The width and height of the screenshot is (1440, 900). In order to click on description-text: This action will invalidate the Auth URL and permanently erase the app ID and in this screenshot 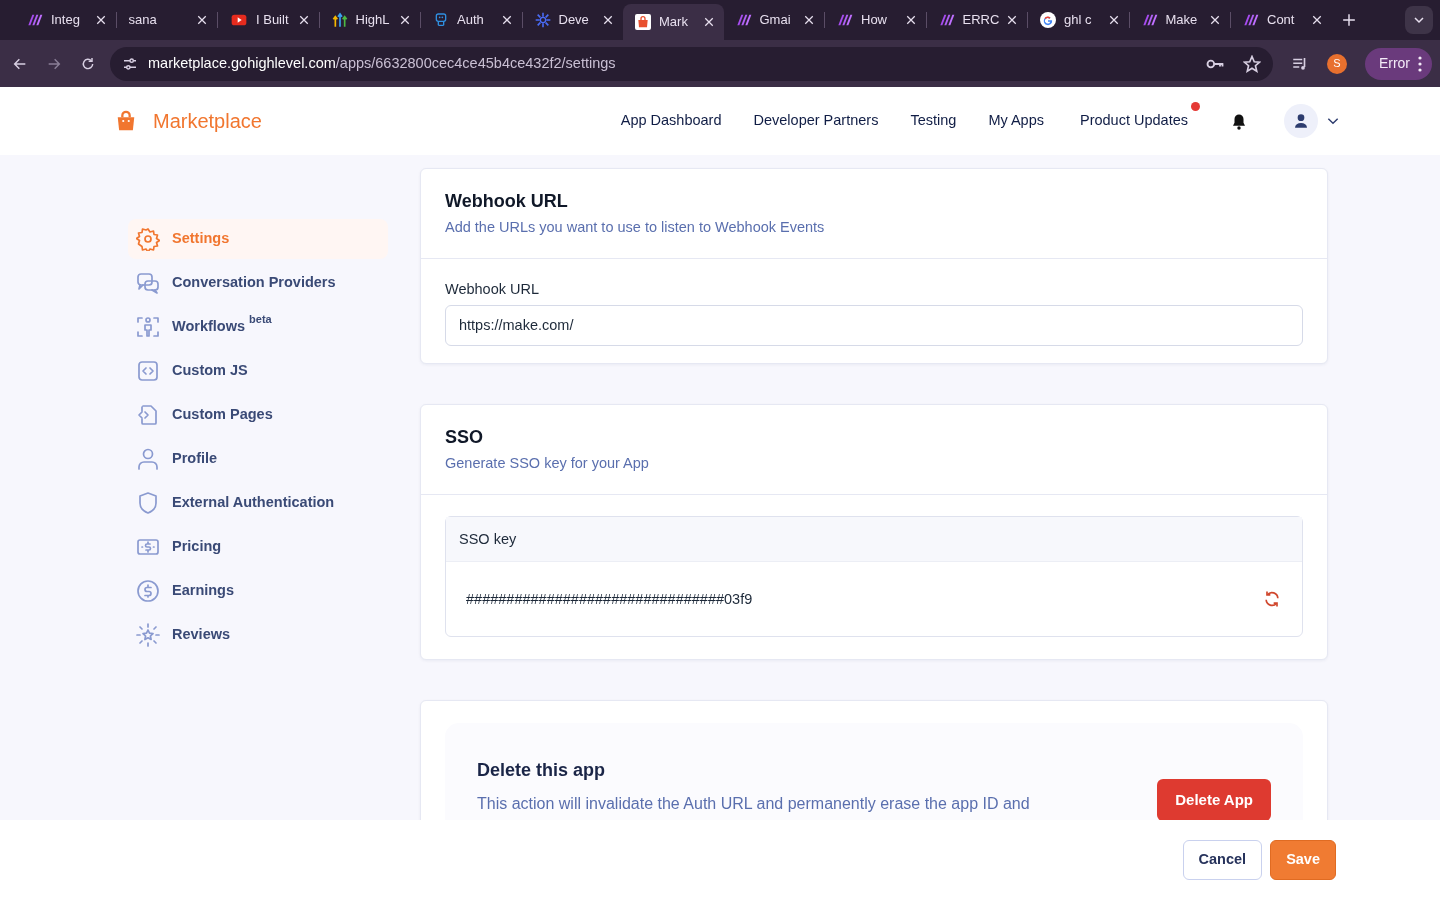, I will do `click(753, 804)`.